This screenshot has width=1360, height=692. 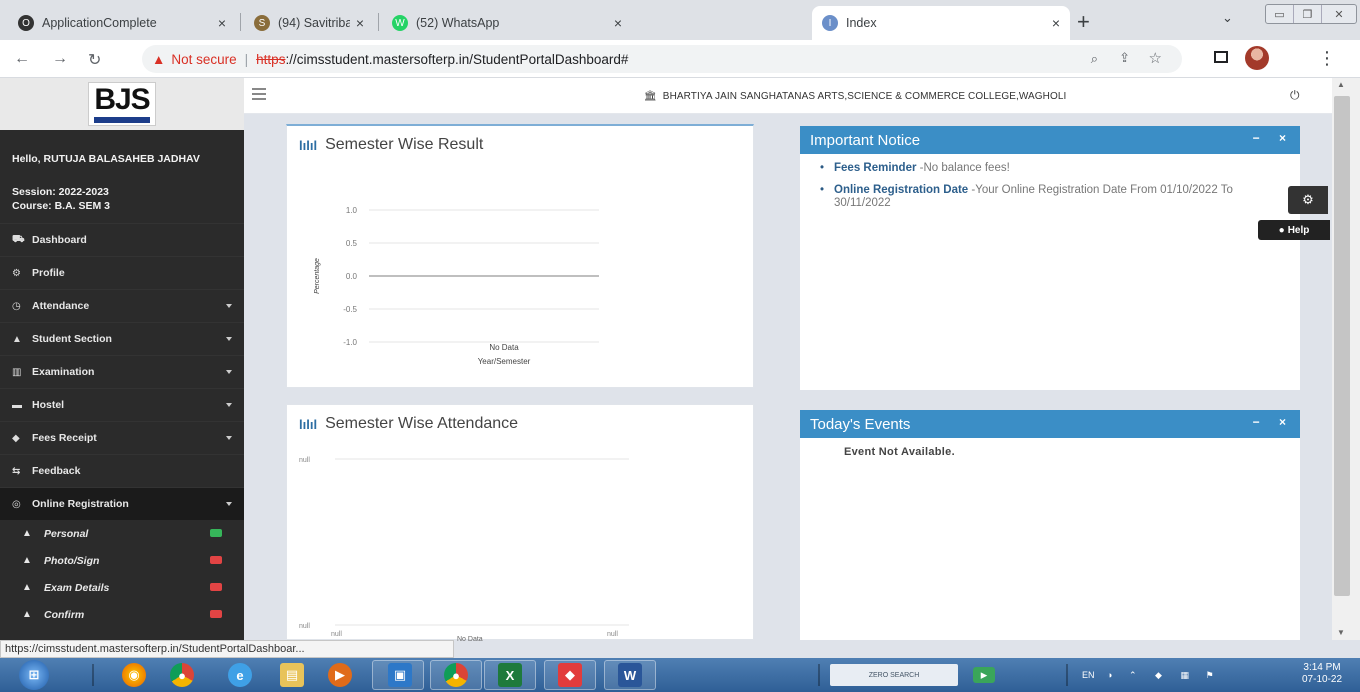 What do you see at coordinates (1342, 346) in the screenshot?
I see `scrollbar-thumb` at bounding box center [1342, 346].